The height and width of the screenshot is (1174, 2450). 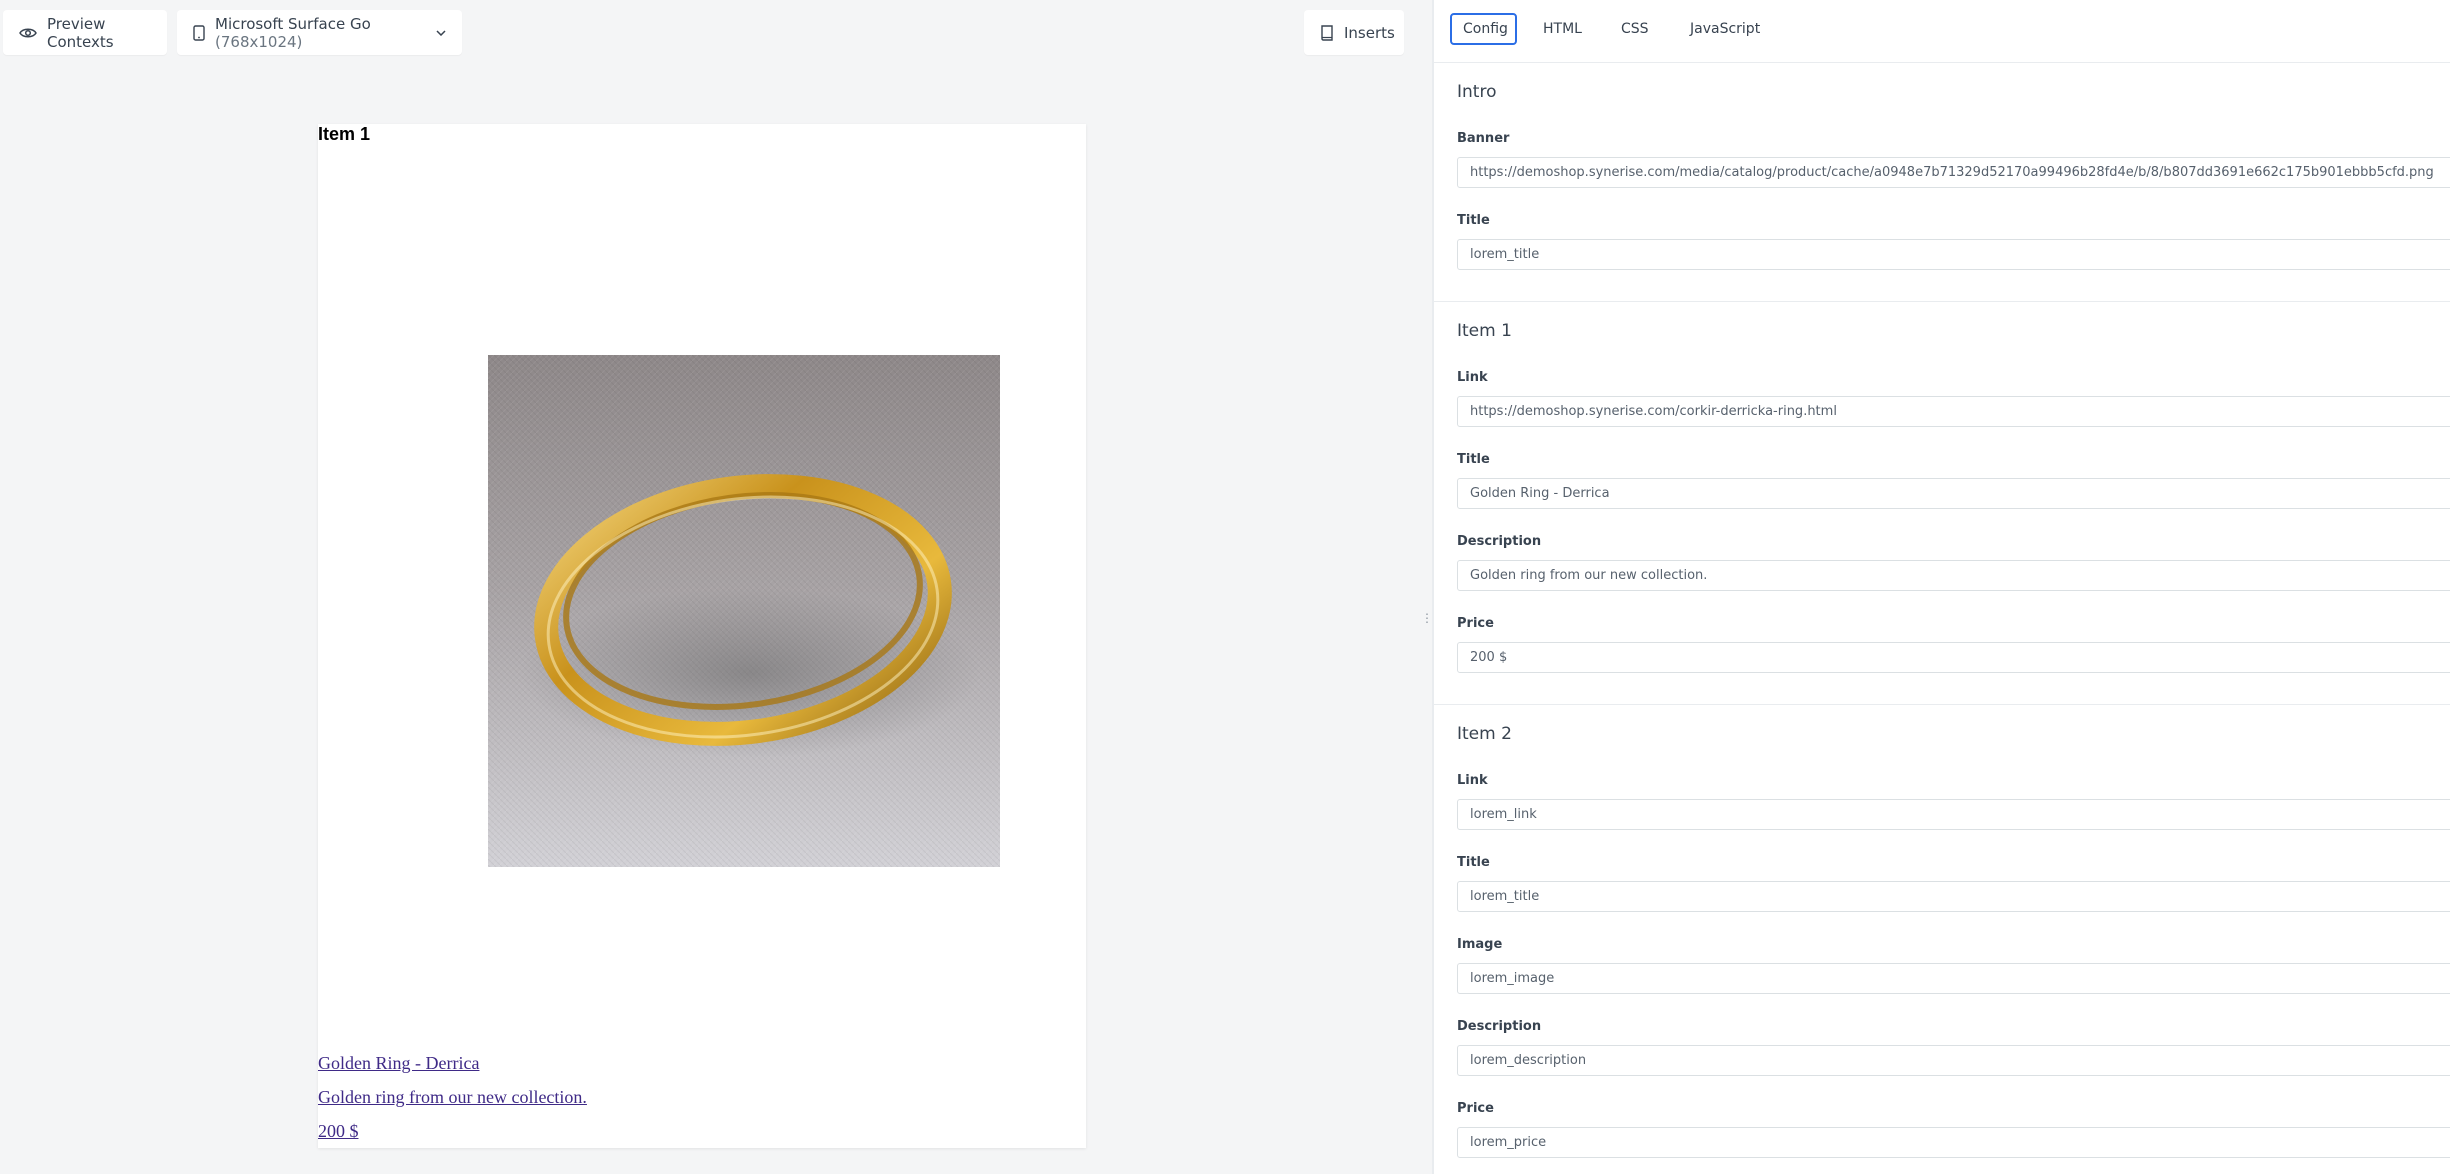 I want to click on tab-javascript: JavaScript, so click(x=1725, y=29).